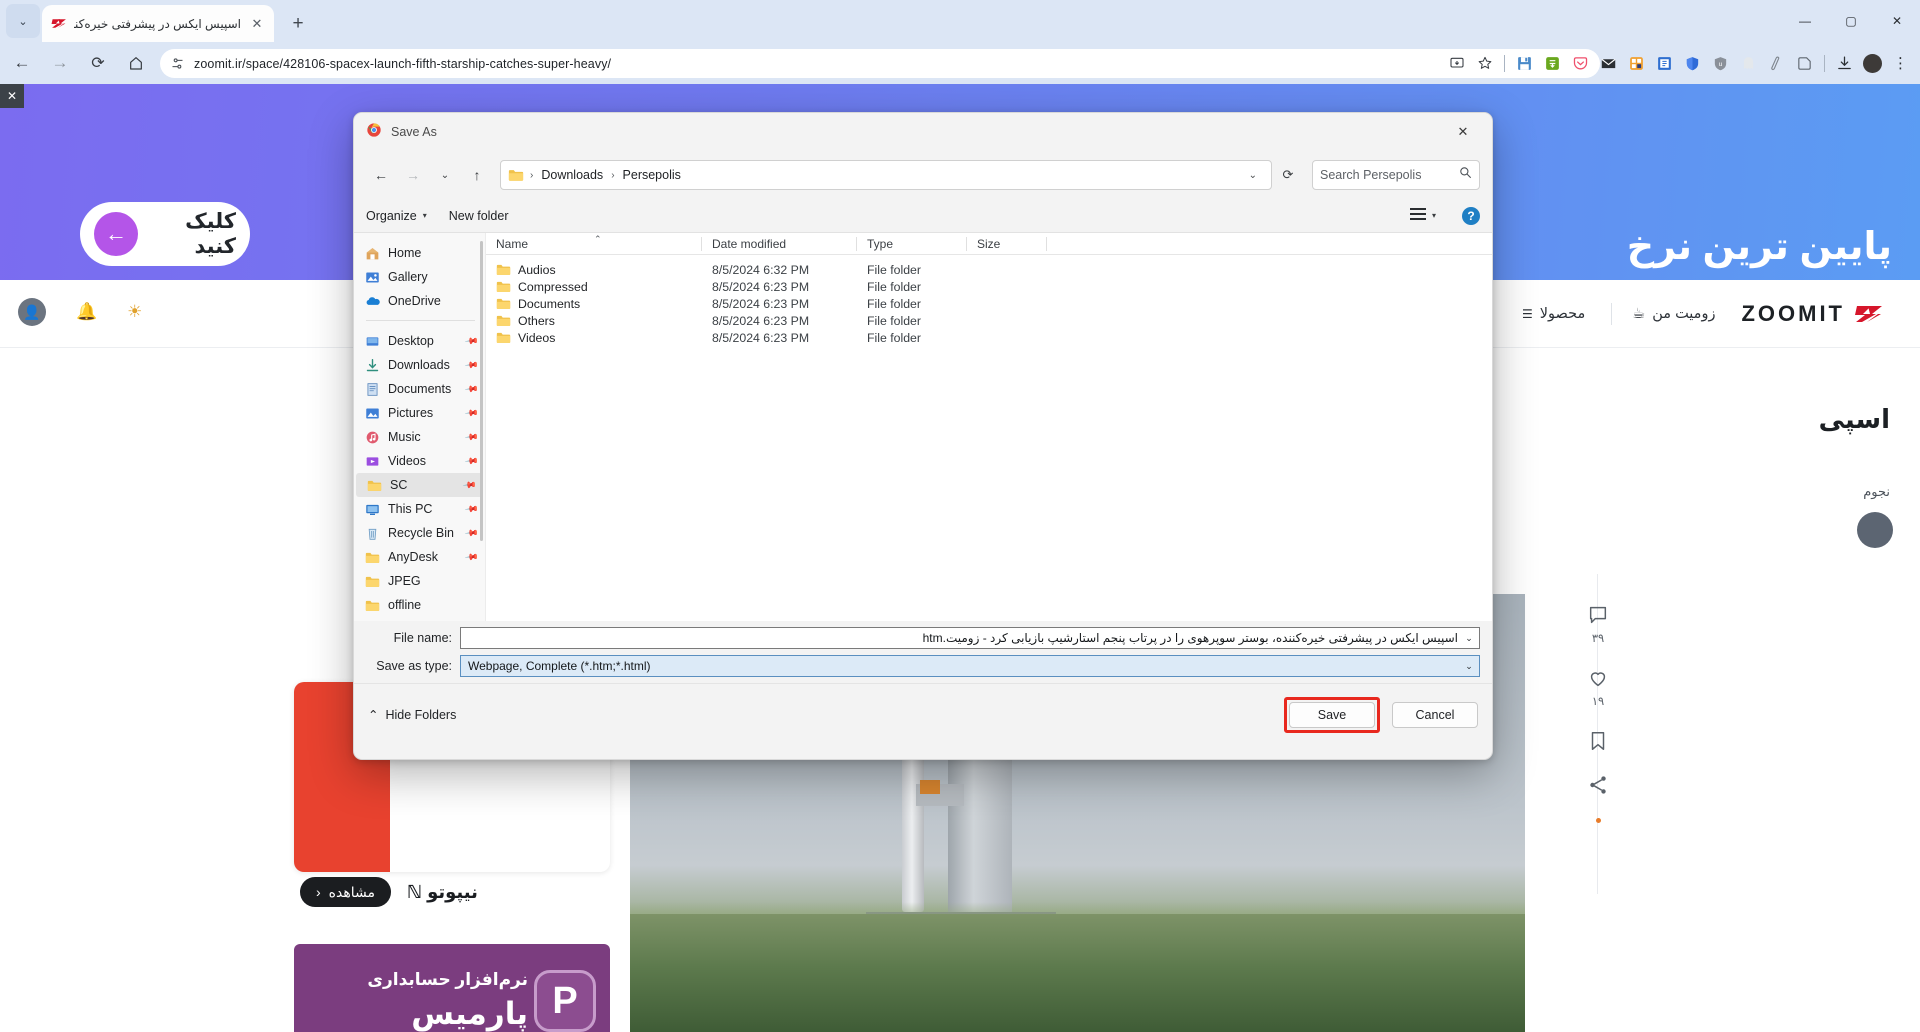 The height and width of the screenshot is (1032, 1920). What do you see at coordinates (419, 413) in the screenshot?
I see `nav-item-pictures: Pictures 📌` at bounding box center [419, 413].